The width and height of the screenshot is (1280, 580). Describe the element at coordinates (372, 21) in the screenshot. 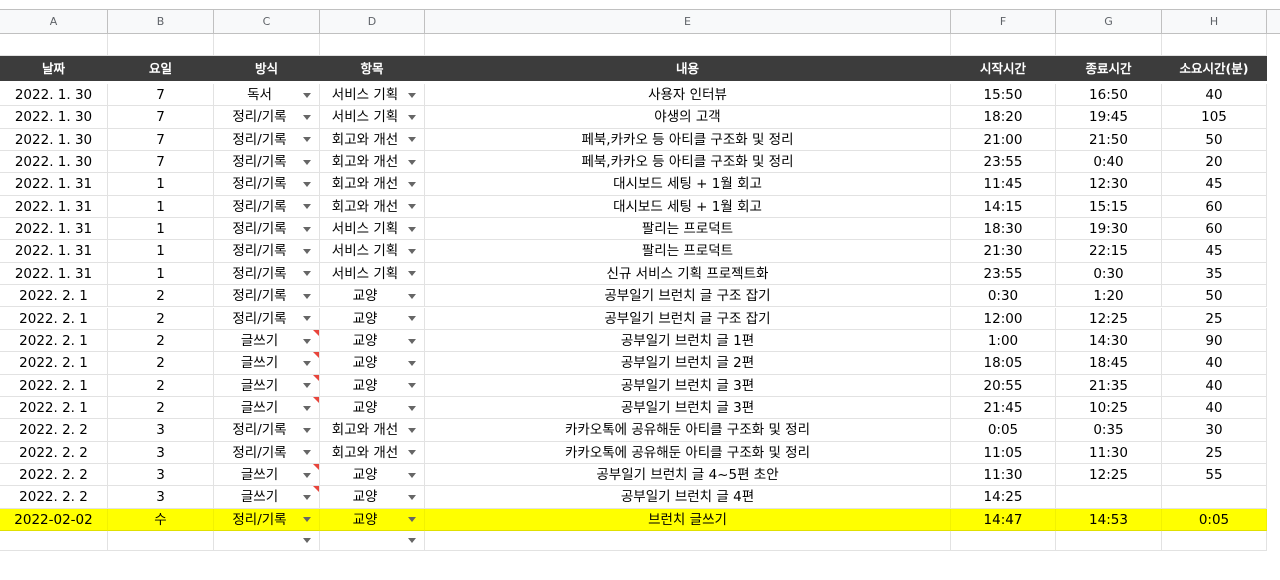

I see `column-letter-d: D` at that location.